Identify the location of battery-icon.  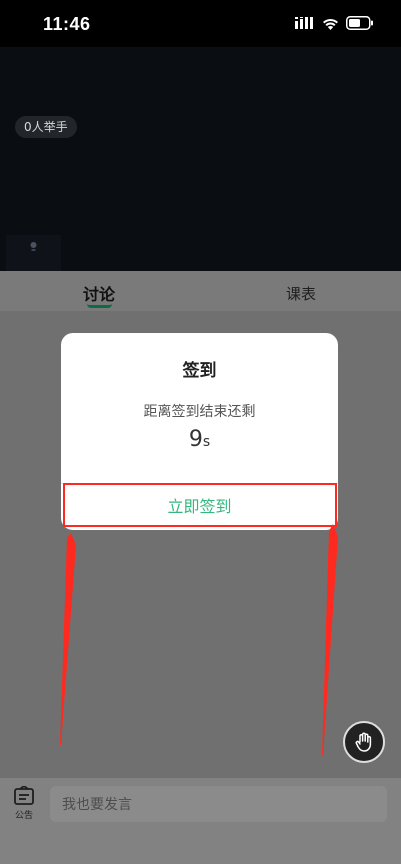
(359, 23).